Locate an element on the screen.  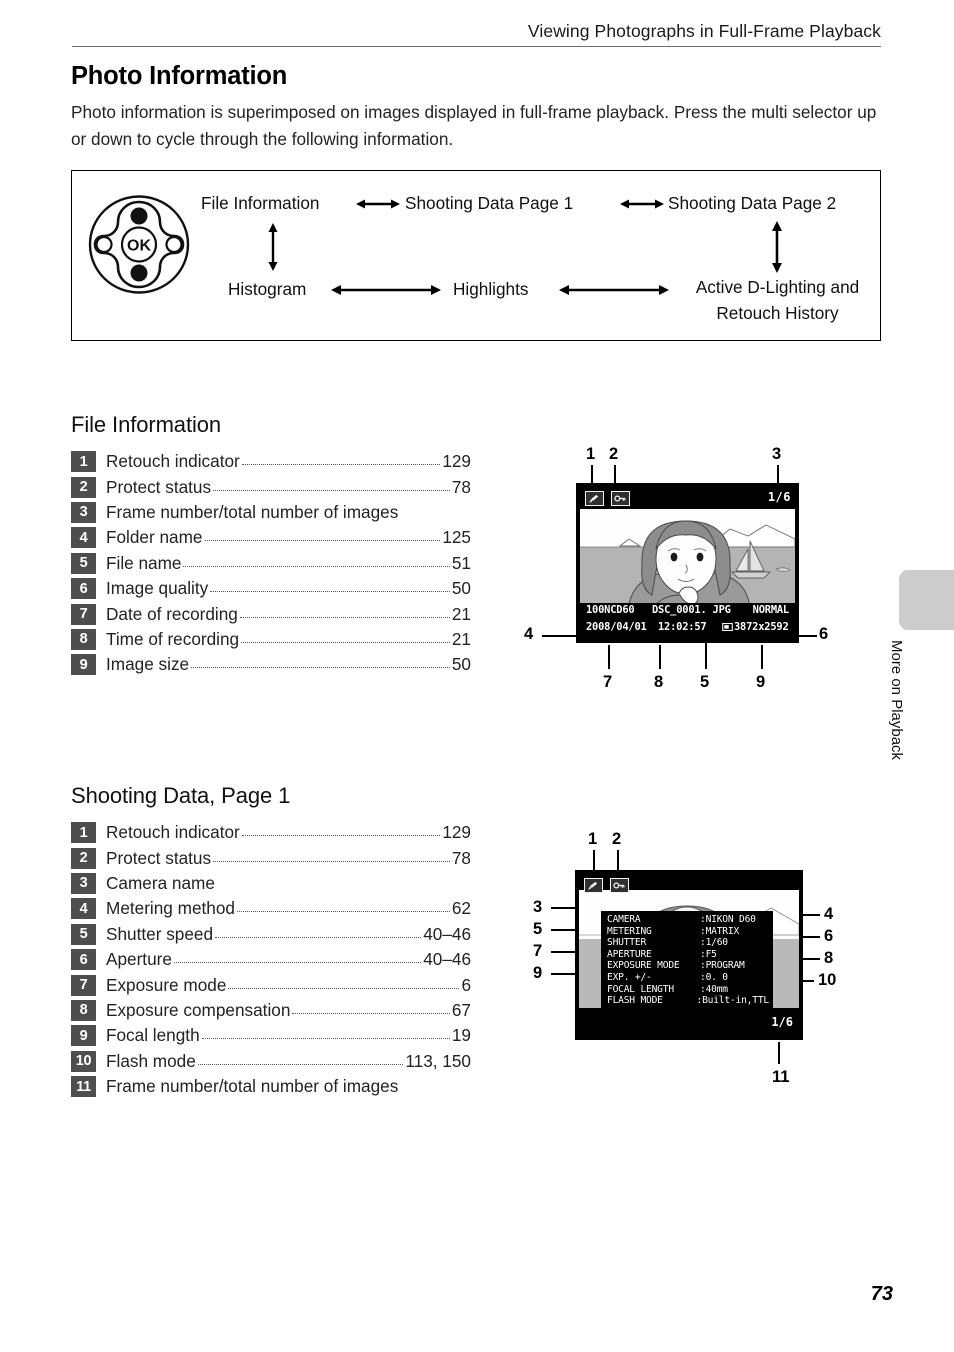
ok-button-label: OK is located at coordinates (139, 246).